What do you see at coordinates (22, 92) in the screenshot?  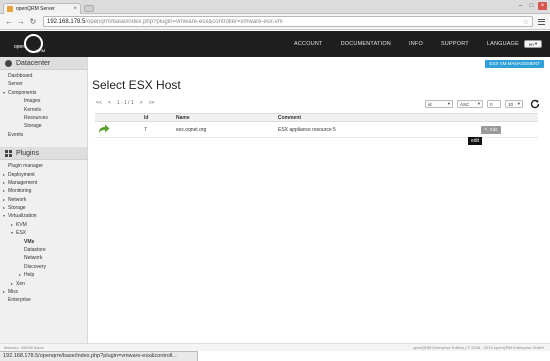 I see `nav-item-label: Components` at bounding box center [22, 92].